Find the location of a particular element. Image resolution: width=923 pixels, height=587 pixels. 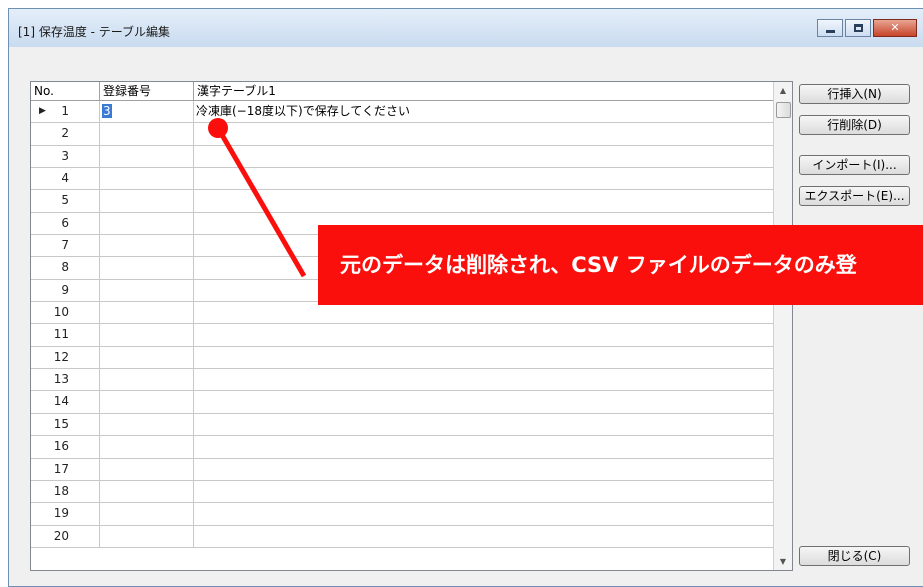

delete-row-button: 行削除(D) is located at coordinates (854, 125).